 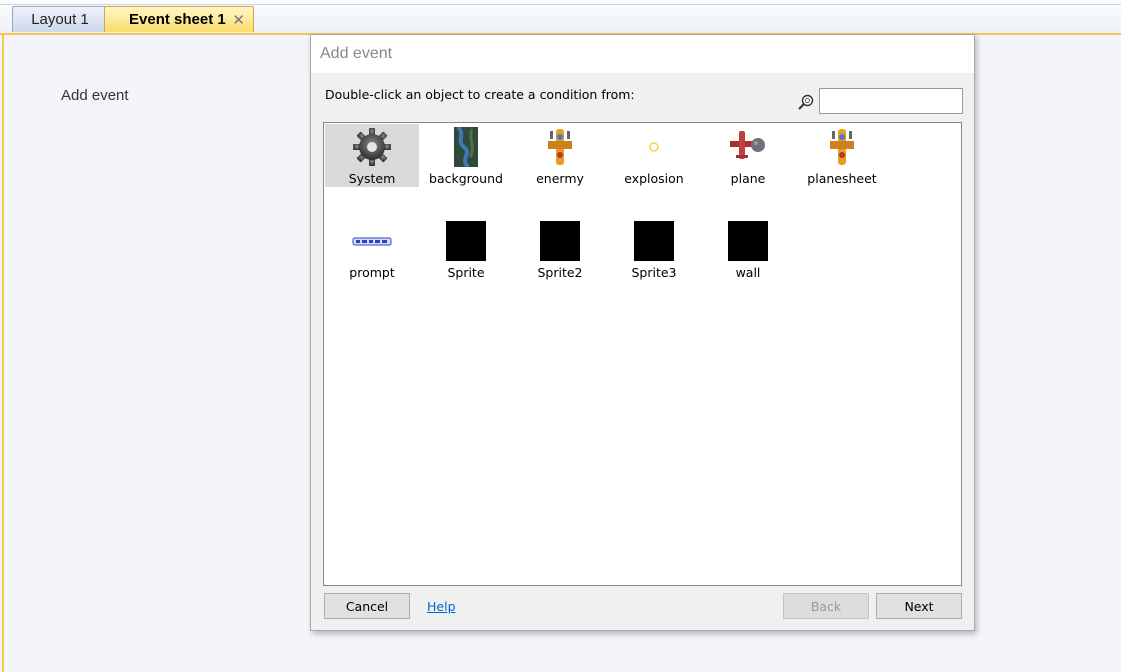 I want to click on object-item-enermy: enermy, so click(x=560, y=155).